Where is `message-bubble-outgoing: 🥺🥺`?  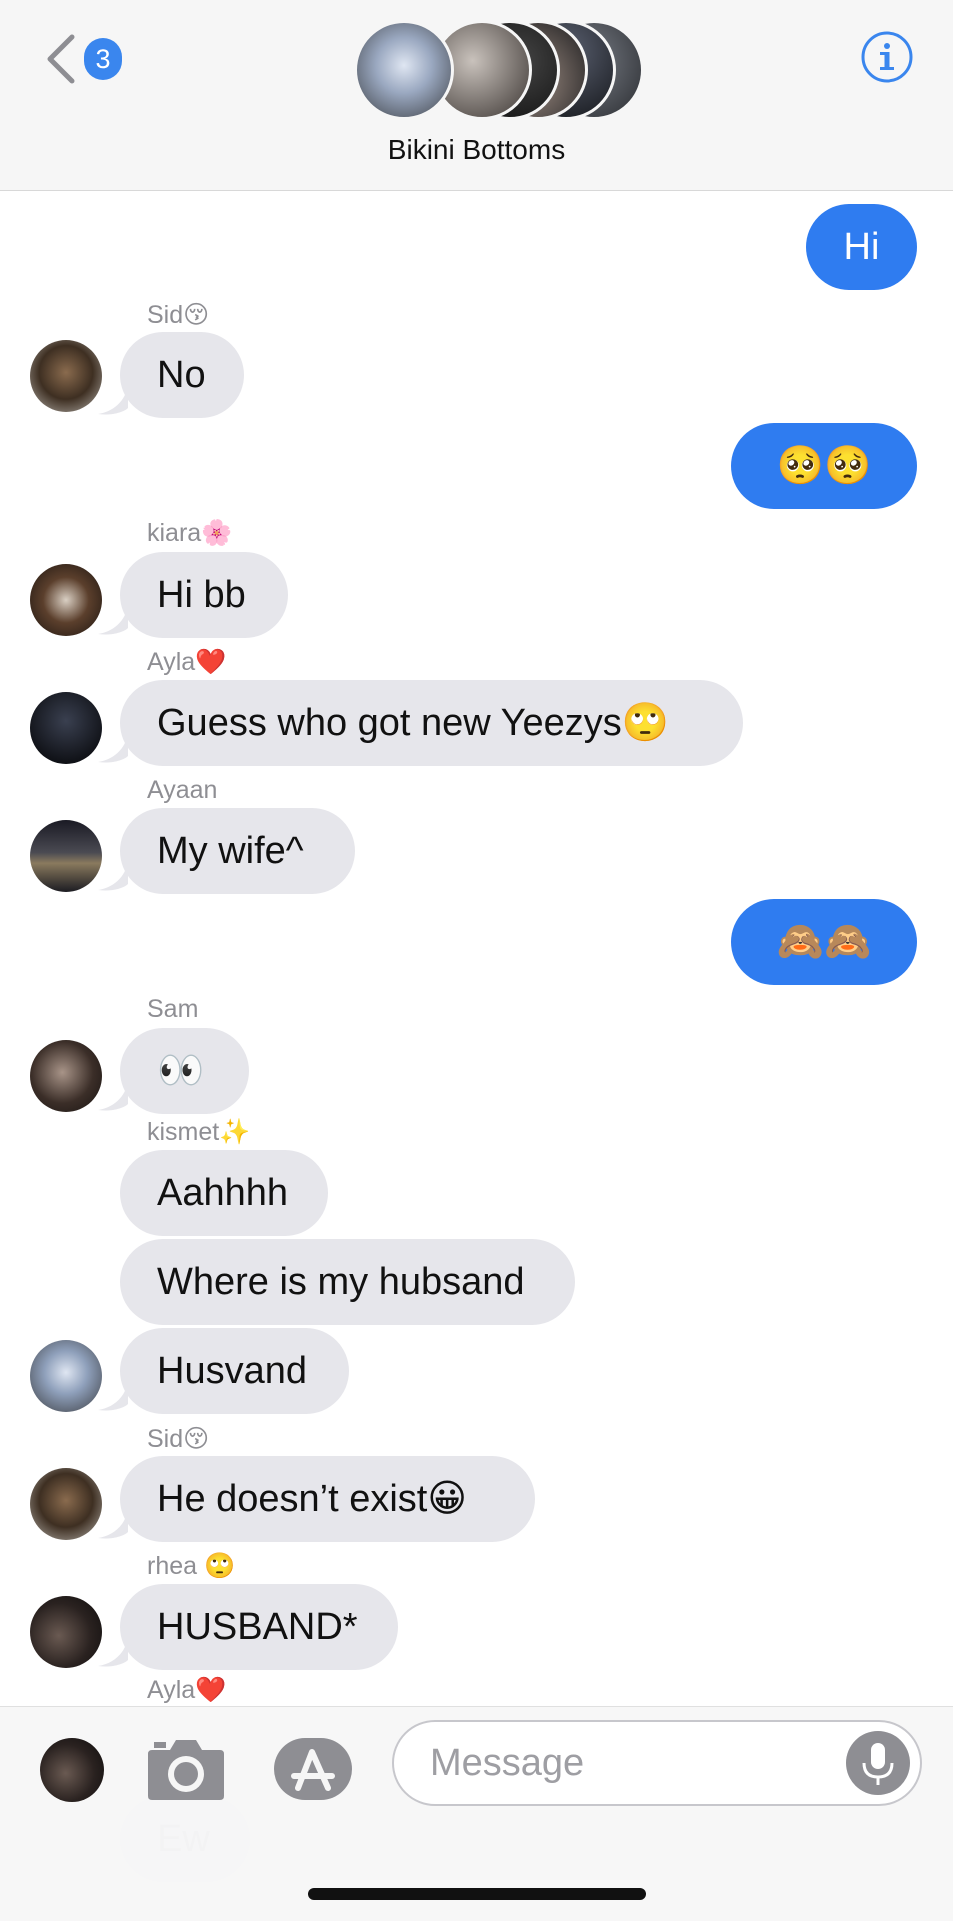 message-bubble-outgoing: 🥺🥺 is located at coordinates (824, 466).